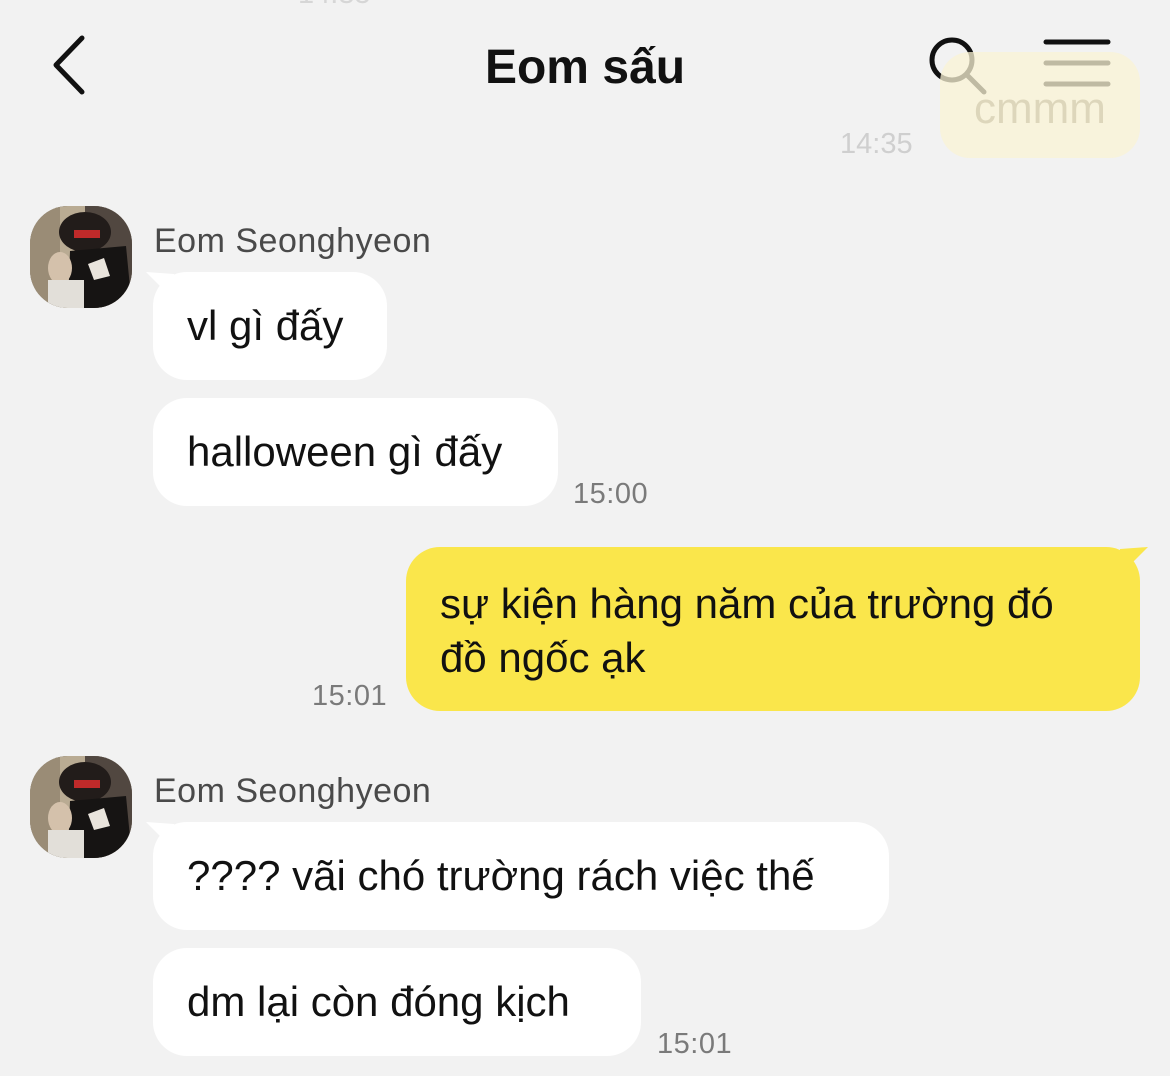  Describe the element at coordinates (611, 494) in the screenshot. I see `message-time: 15:00` at that location.